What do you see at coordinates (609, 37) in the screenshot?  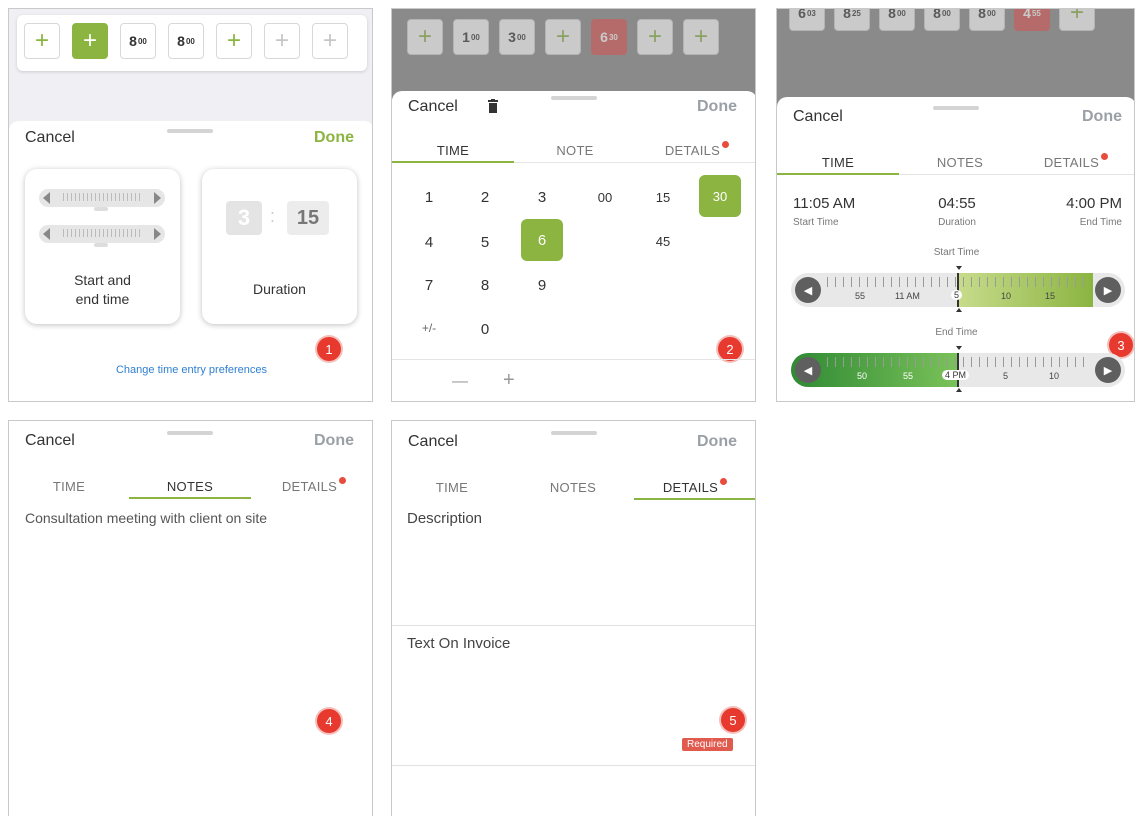 I see `day-time-tile: 6 30` at bounding box center [609, 37].